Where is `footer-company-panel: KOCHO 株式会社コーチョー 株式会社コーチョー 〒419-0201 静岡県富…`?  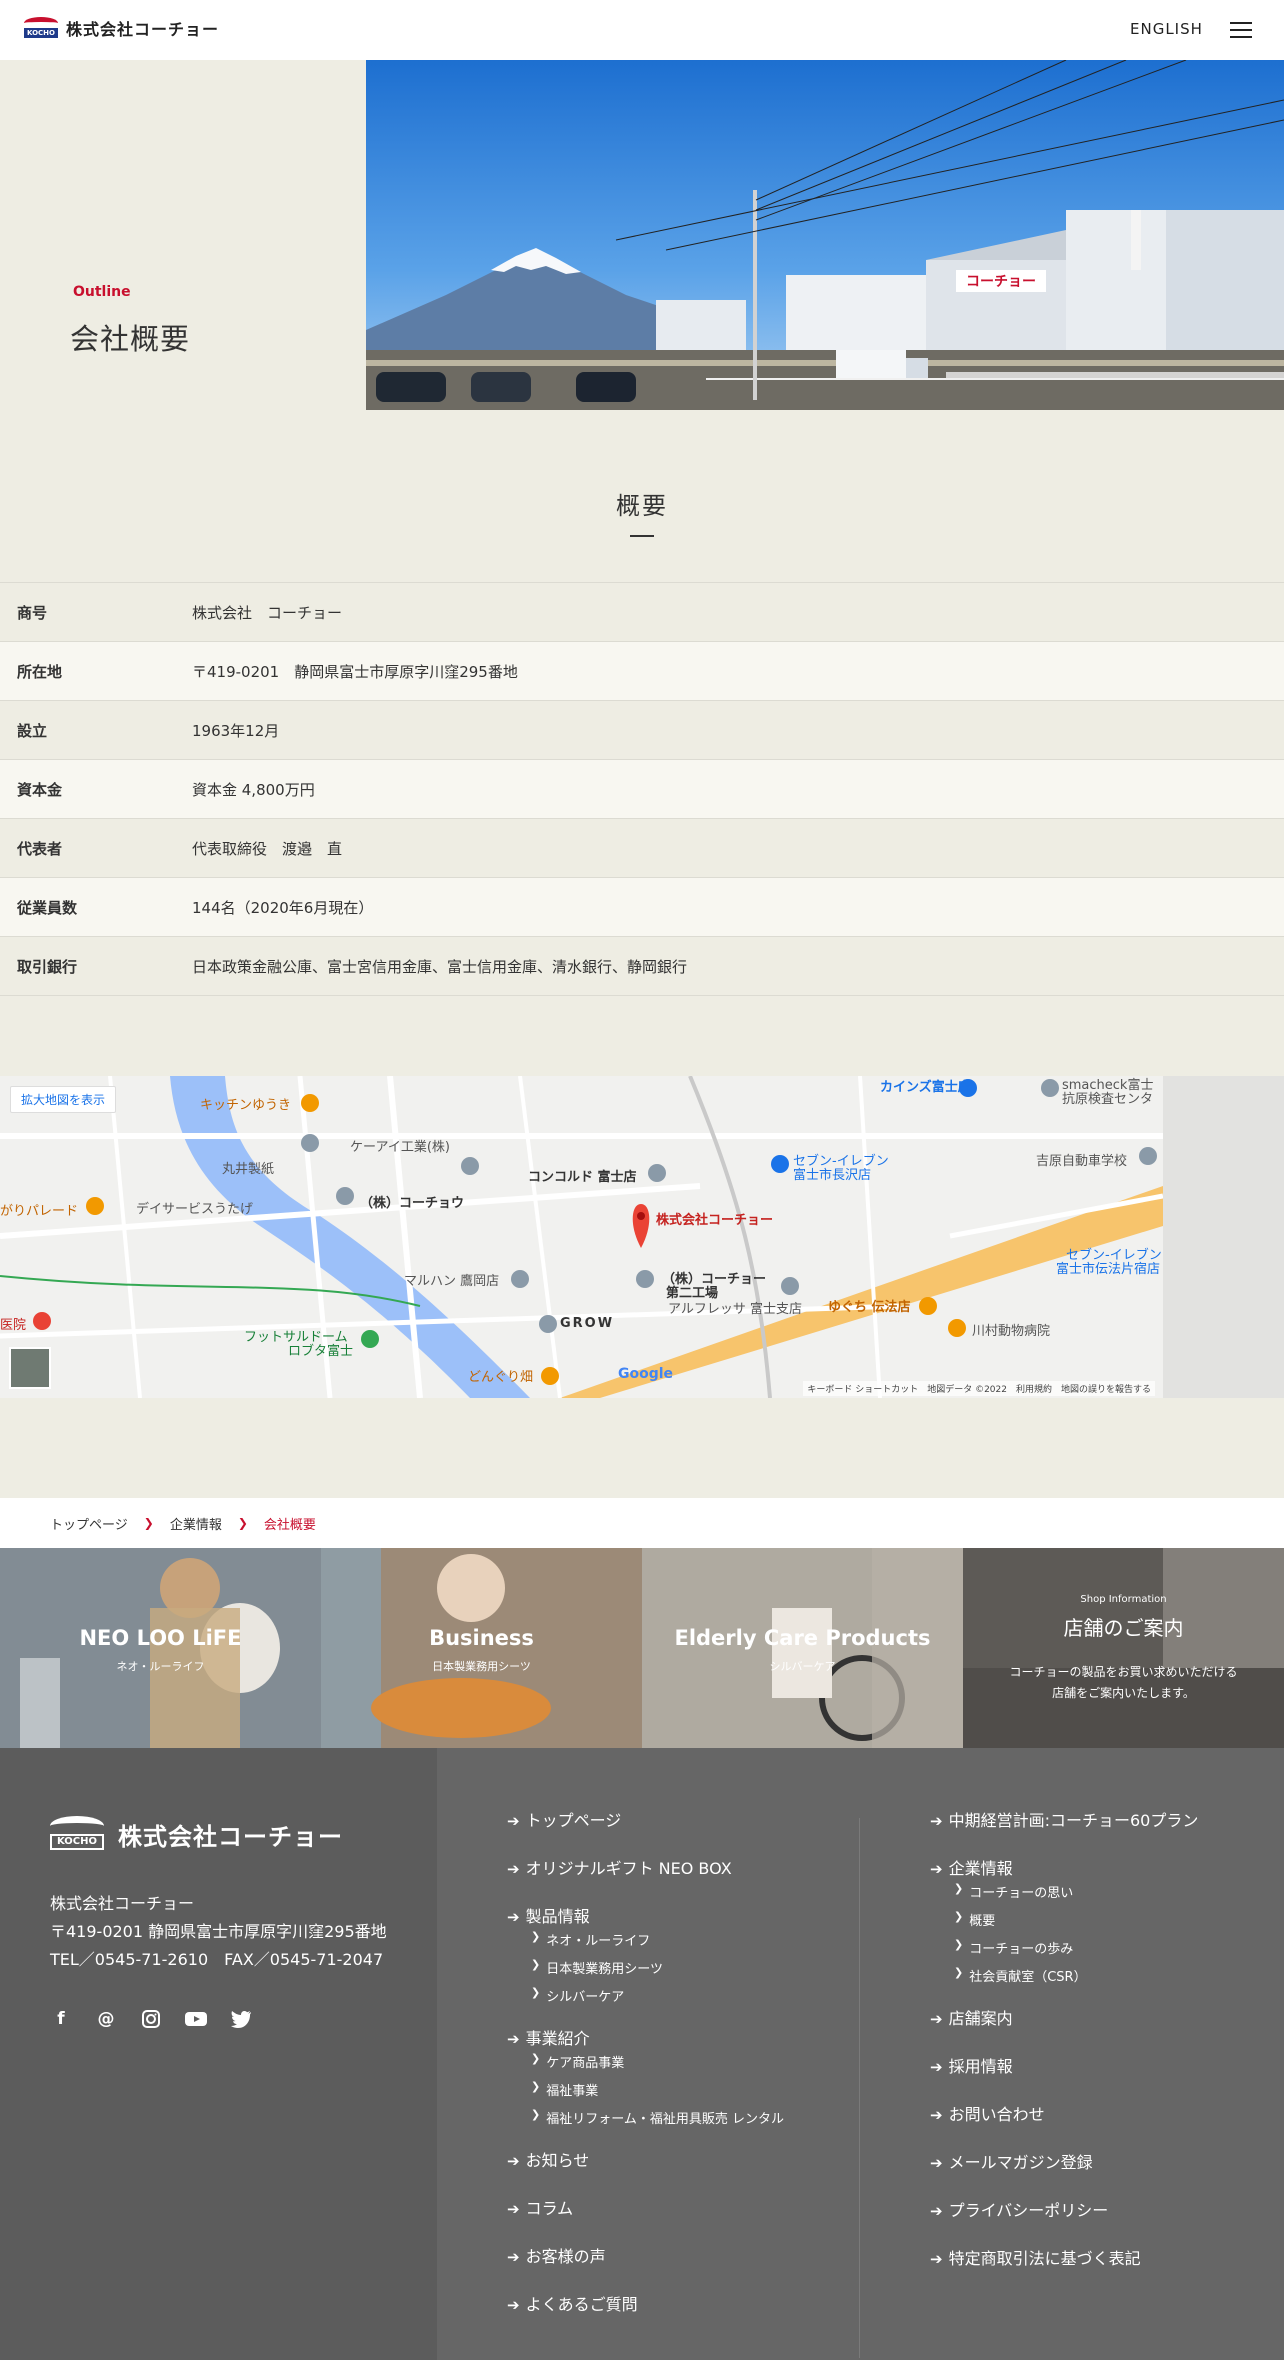
footer-company-panel: KOCHO 株式会社コーチョー 株式会社コーチョー 〒419-0201 静岡県富… is located at coordinates (218, 2054).